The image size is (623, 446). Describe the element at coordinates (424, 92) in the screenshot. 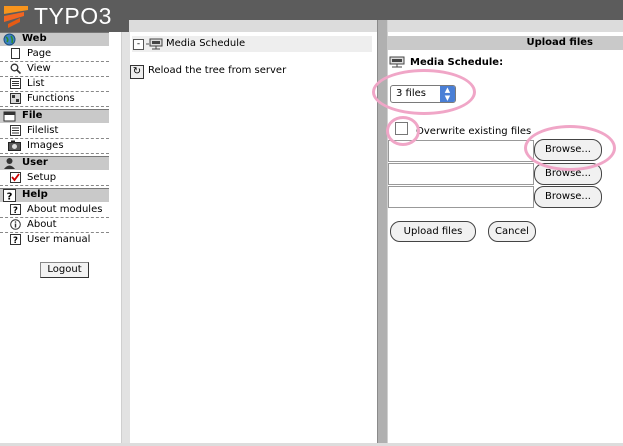

I see `highlight-file-count` at that location.